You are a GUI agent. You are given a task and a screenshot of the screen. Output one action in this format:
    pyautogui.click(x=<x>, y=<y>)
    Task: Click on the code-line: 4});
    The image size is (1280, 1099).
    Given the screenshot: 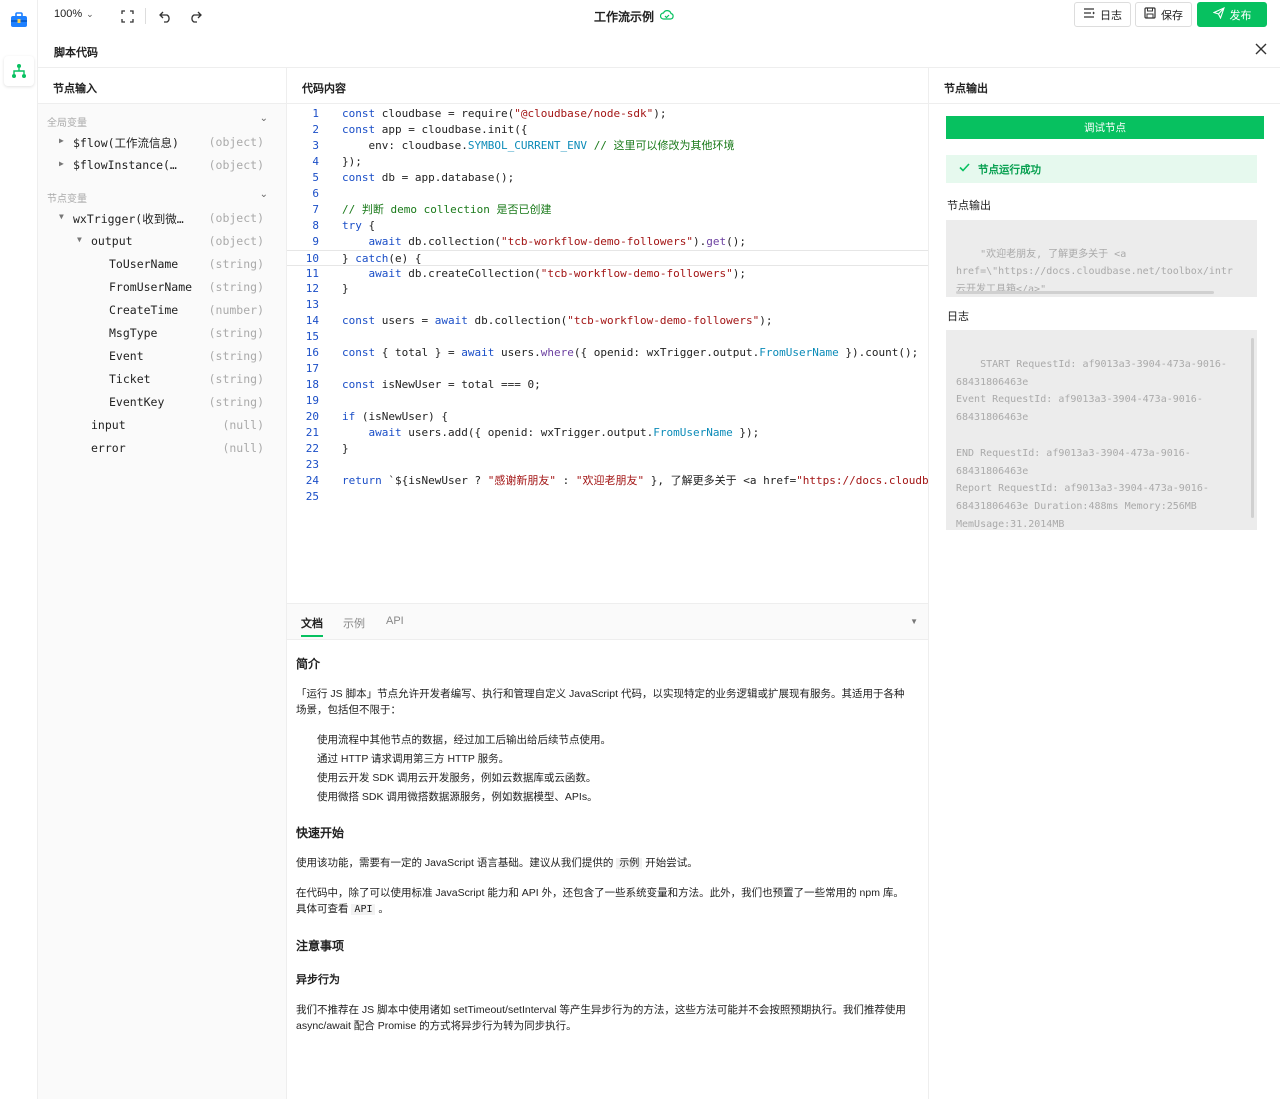 What is the action you would take?
    pyautogui.click(x=607, y=162)
    